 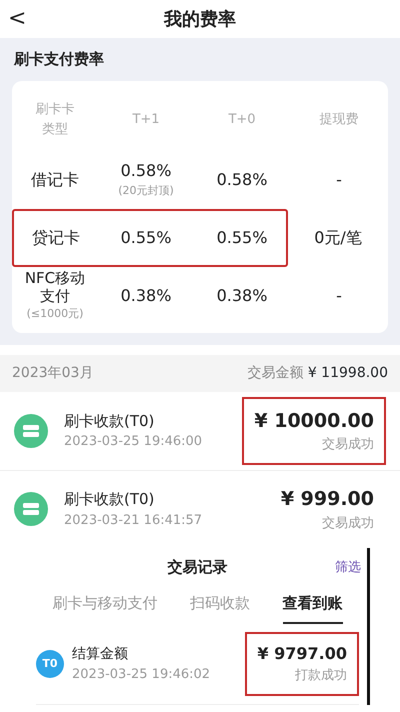 I want to click on panel-title: 交易记录, so click(x=198, y=567).